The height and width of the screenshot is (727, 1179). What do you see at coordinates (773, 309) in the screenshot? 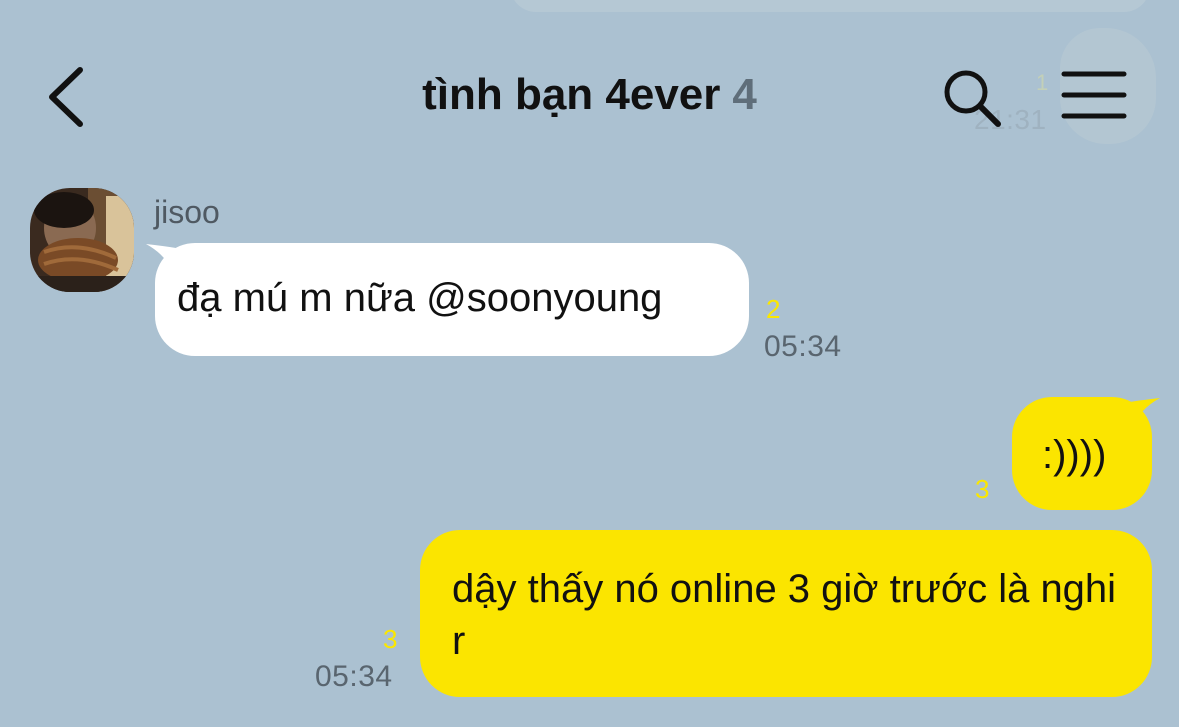
I see `unread-count: 2` at bounding box center [773, 309].